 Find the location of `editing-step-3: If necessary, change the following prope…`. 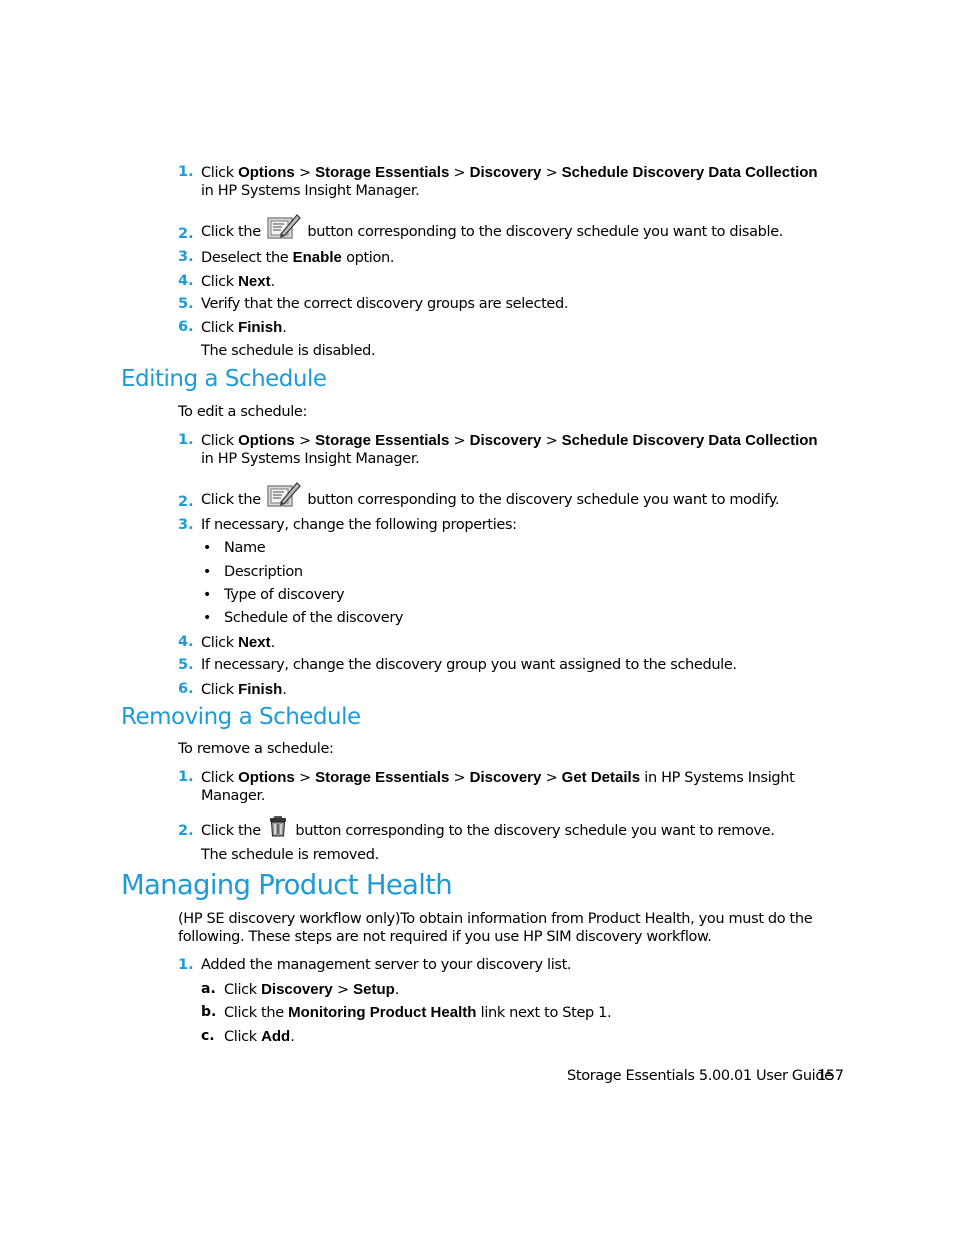

editing-step-3: If necessary, change the following prope… is located at coordinates (359, 525).